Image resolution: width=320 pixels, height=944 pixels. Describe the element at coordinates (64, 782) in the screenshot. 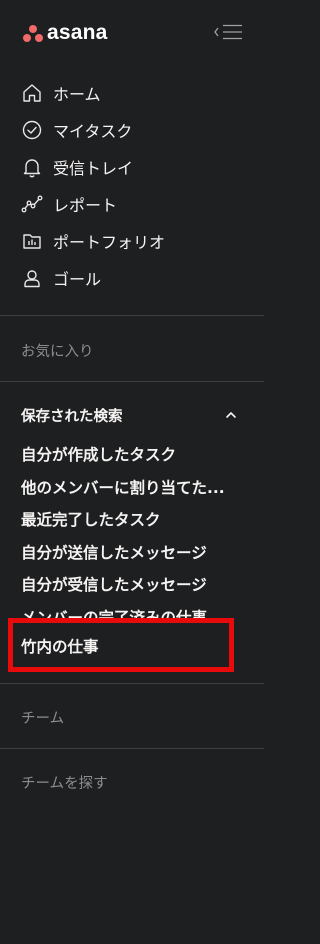

I see `find-teams-link: チームを探す` at that location.